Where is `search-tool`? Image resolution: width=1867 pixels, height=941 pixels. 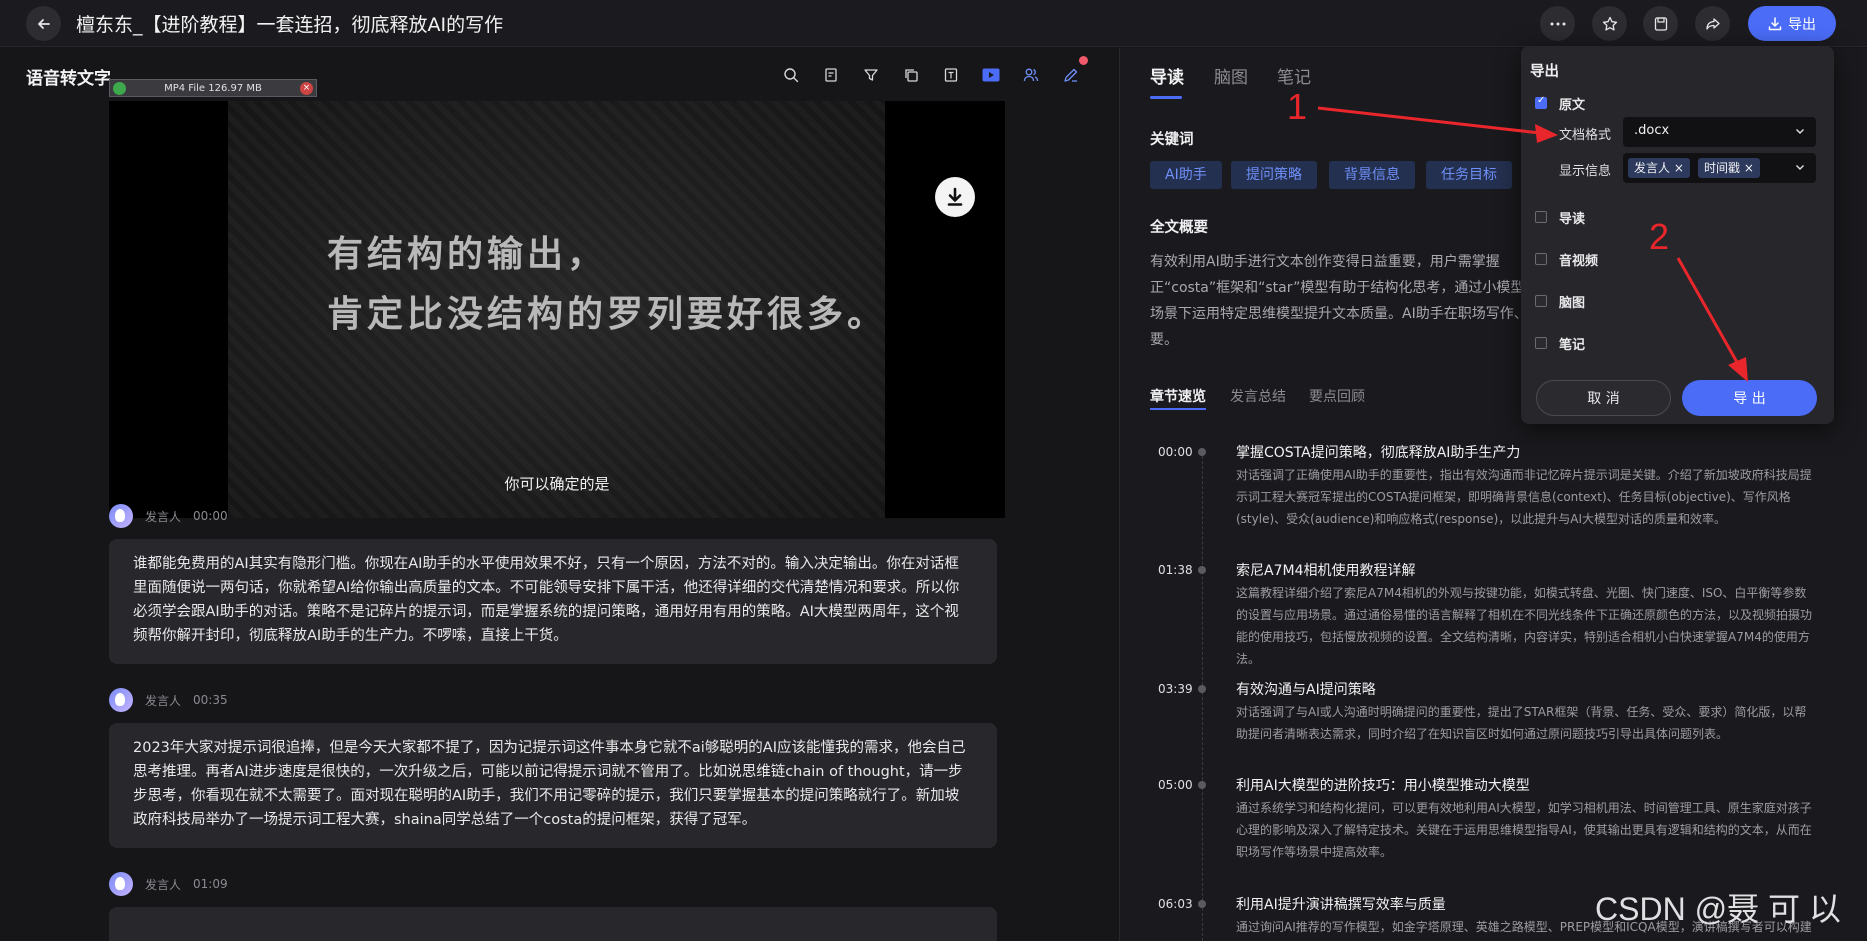
search-tool is located at coordinates (791, 75).